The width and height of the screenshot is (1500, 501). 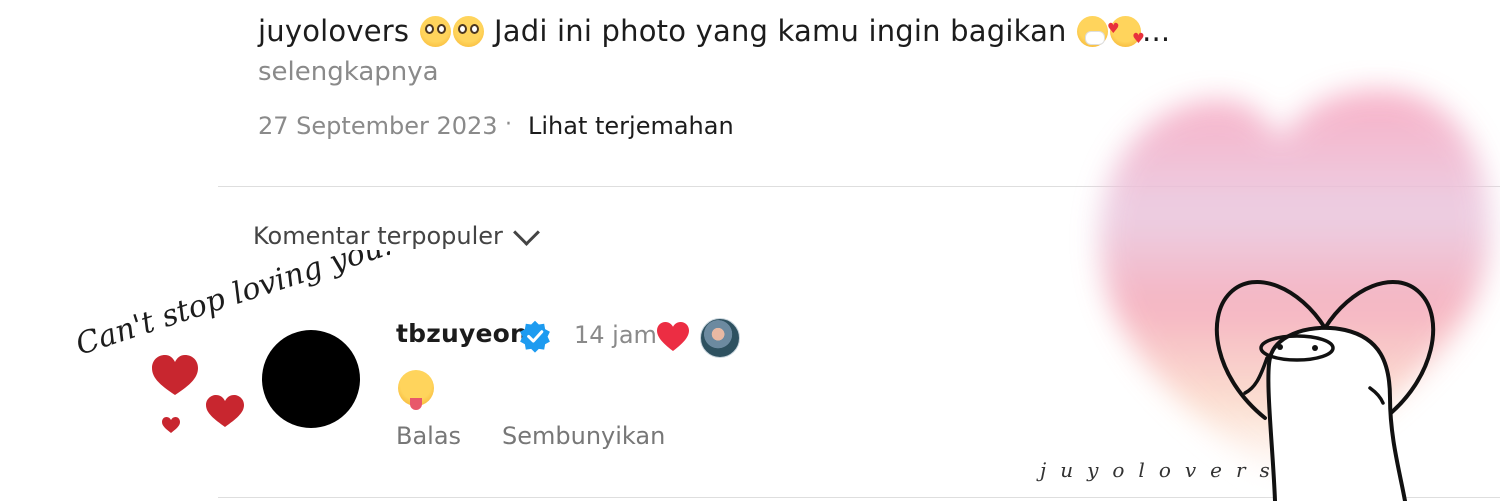 What do you see at coordinates (333, 31) in the screenshot?
I see `caption-username: juyolovers` at bounding box center [333, 31].